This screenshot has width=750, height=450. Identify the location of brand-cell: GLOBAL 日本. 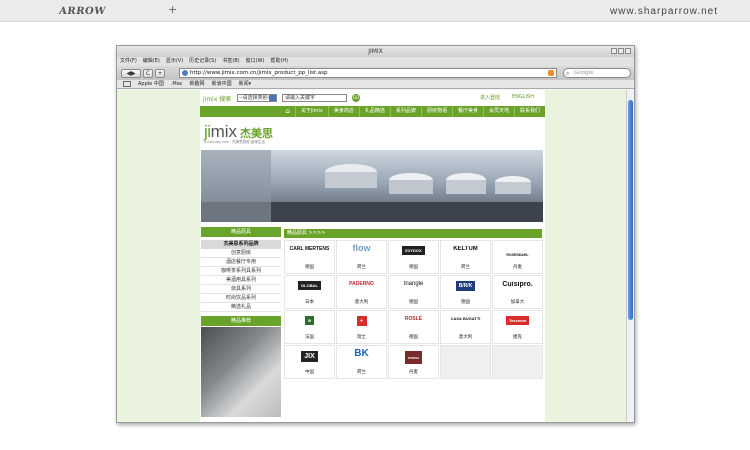
(309, 292).